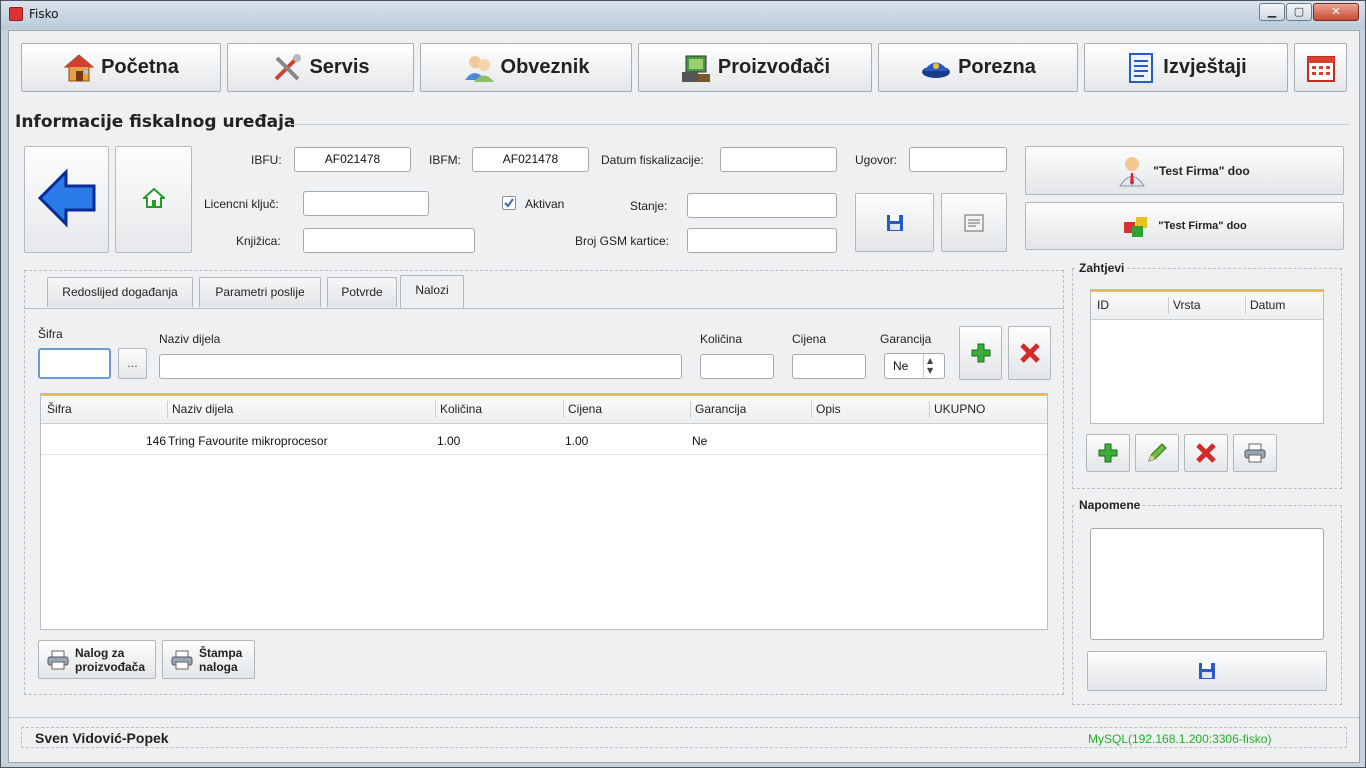 Image resolution: width=1366 pixels, height=768 pixels. What do you see at coordinates (737, 366) in the screenshot?
I see `kolicina-field` at bounding box center [737, 366].